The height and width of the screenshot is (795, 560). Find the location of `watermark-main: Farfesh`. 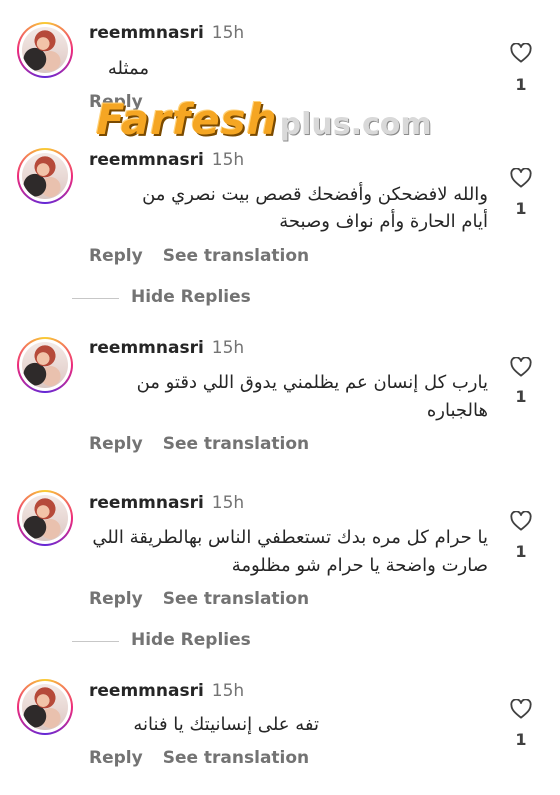

watermark-main: Farfesh is located at coordinates (187, 119).